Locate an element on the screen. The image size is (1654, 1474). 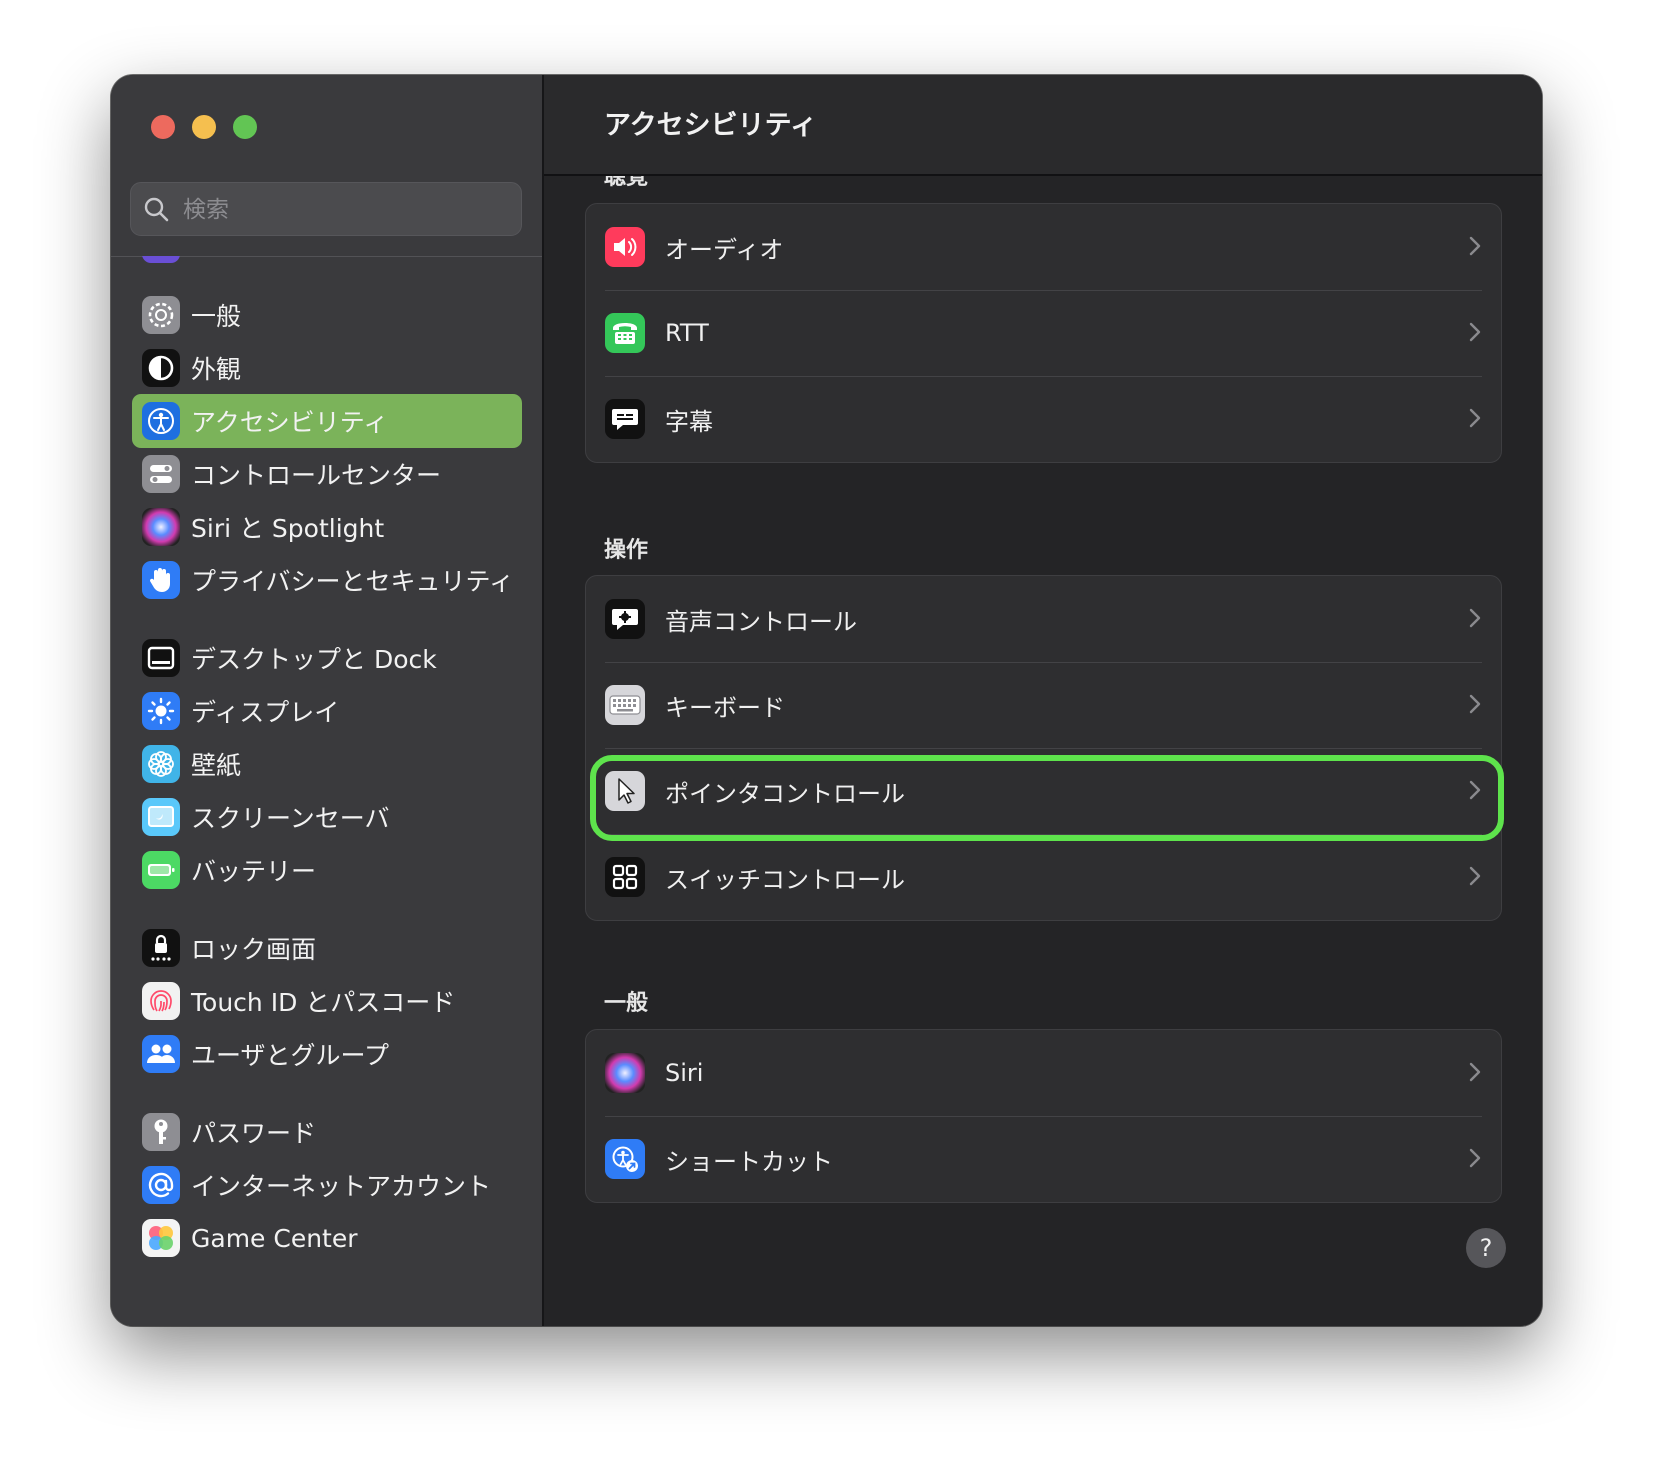
sidebar-item-label: デスクトップと Dock is located at coordinates (314, 659).